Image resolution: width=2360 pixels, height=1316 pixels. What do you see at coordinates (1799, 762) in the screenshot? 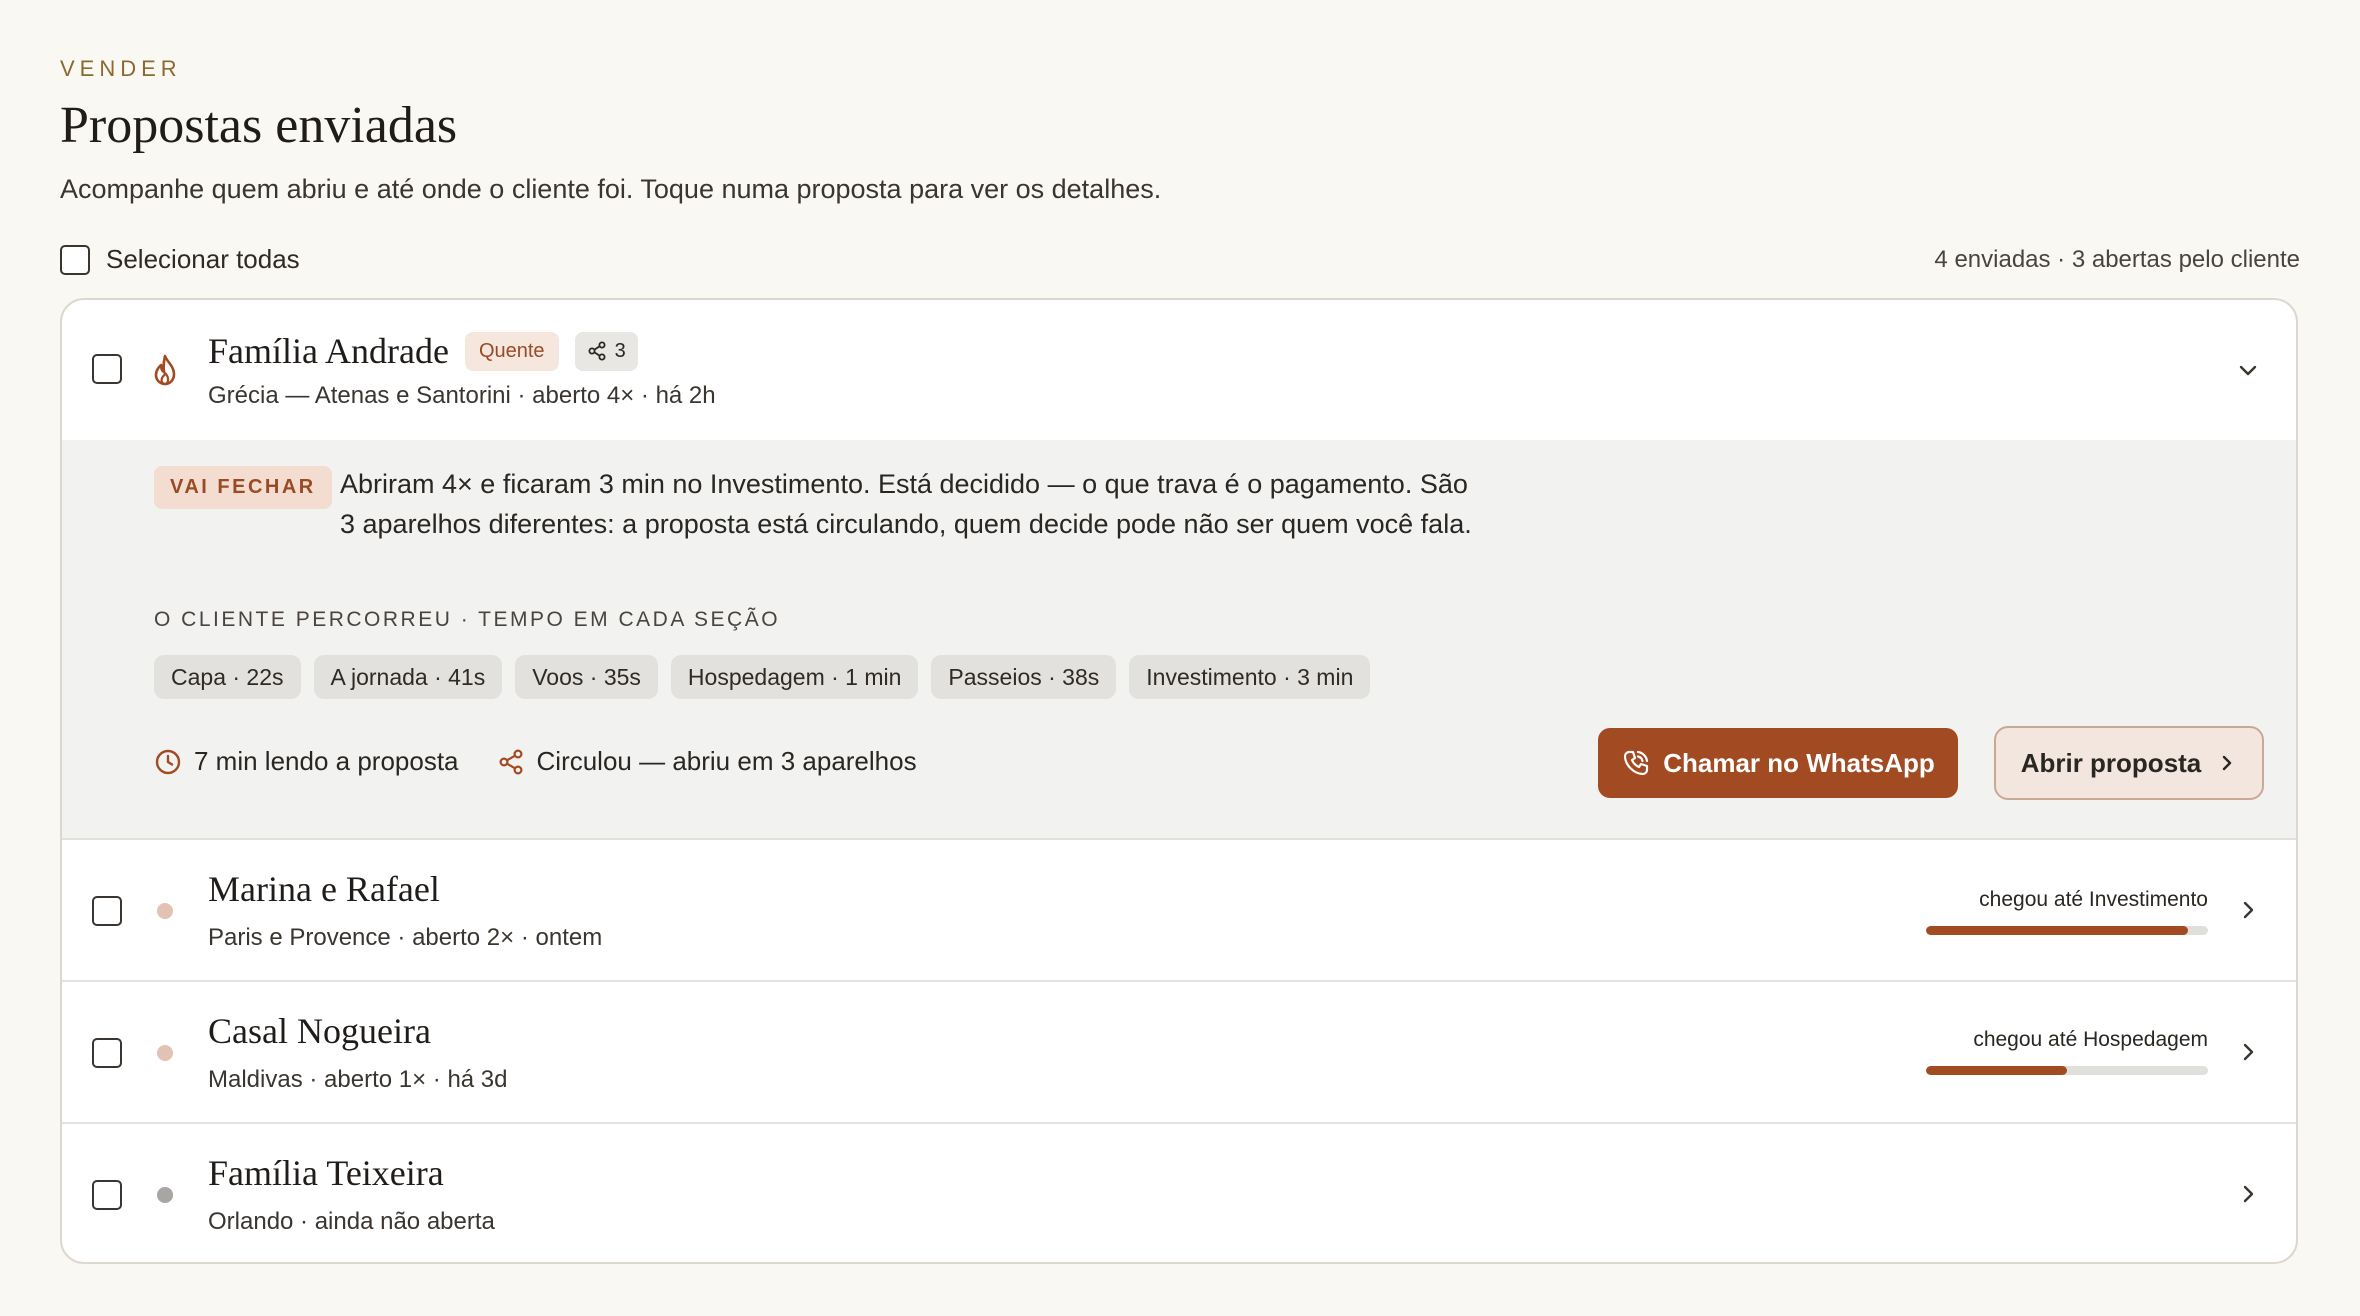
I see `whatsapp-button-label: Chamar no WhatsApp` at bounding box center [1799, 762].